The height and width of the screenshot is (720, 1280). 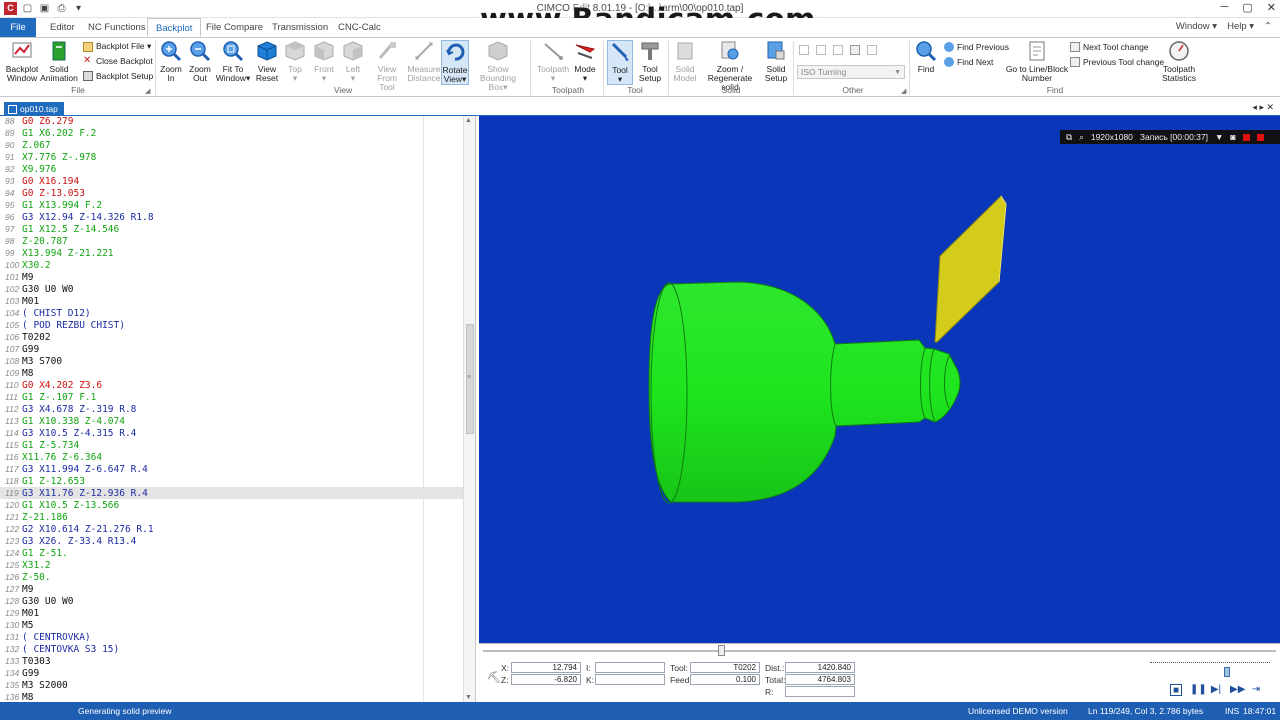 What do you see at coordinates (851, 72) in the screenshot?
I see `machine-type-select: ISO Turning ▼` at bounding box center [851, 72].